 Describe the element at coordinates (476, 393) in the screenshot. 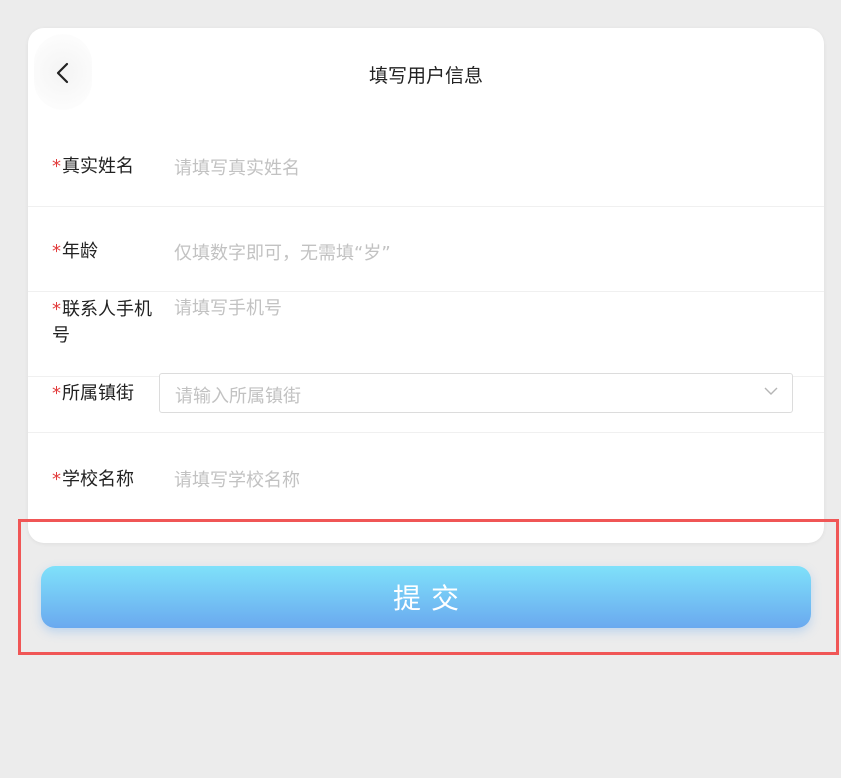

I see `town-street-select: 请输入所属镇街` at that location.